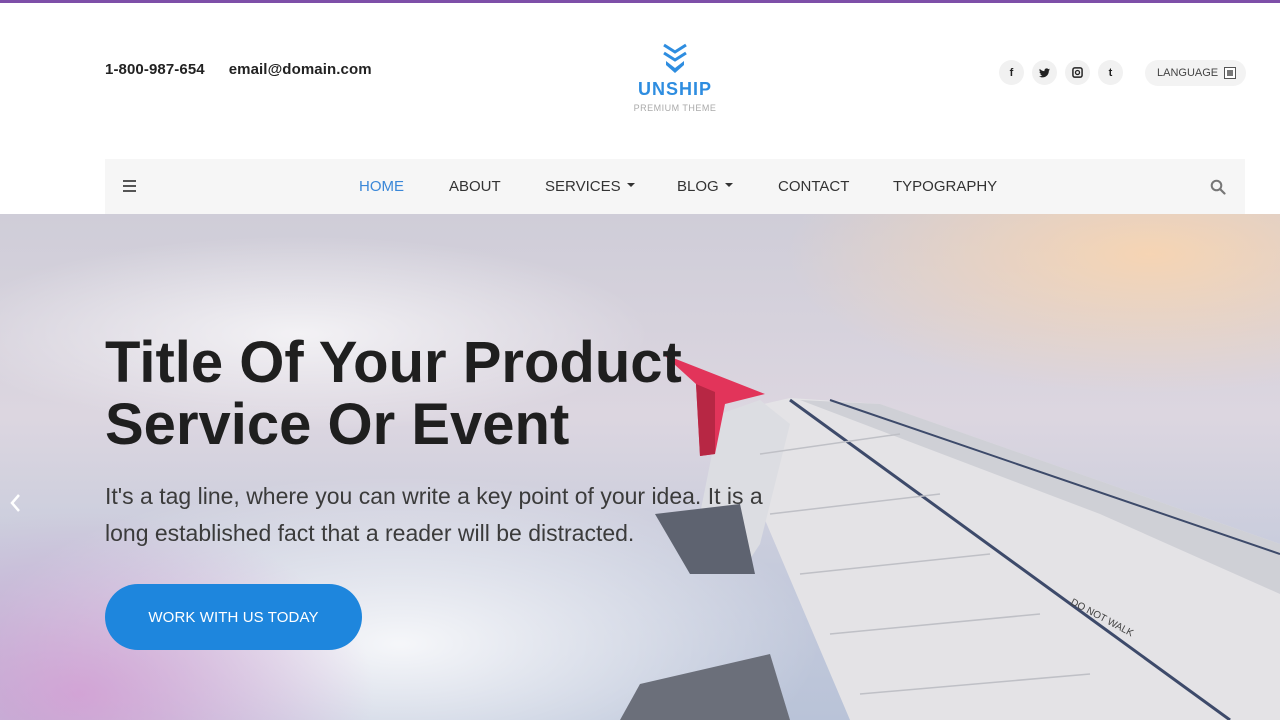  I want to click on email-address: email@domain.com, so click(300, 69).